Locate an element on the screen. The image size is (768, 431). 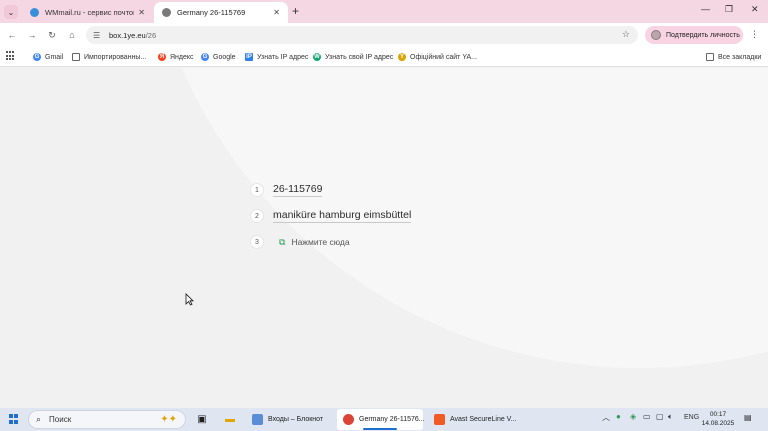
result-number: 1 is located at coordinates (257, 190).